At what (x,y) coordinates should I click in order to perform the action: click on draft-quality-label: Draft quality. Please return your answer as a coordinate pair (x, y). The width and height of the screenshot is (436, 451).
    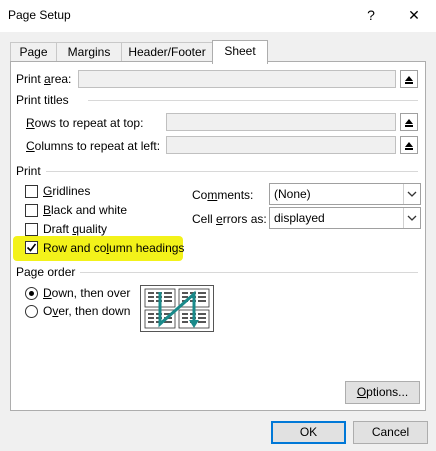
    Looking at the image, I should click on (75, 229).